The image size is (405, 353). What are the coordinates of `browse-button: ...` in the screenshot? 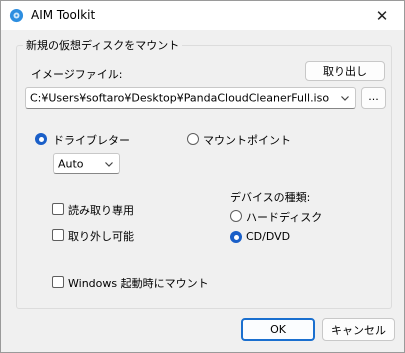 It's located at (373, 98).